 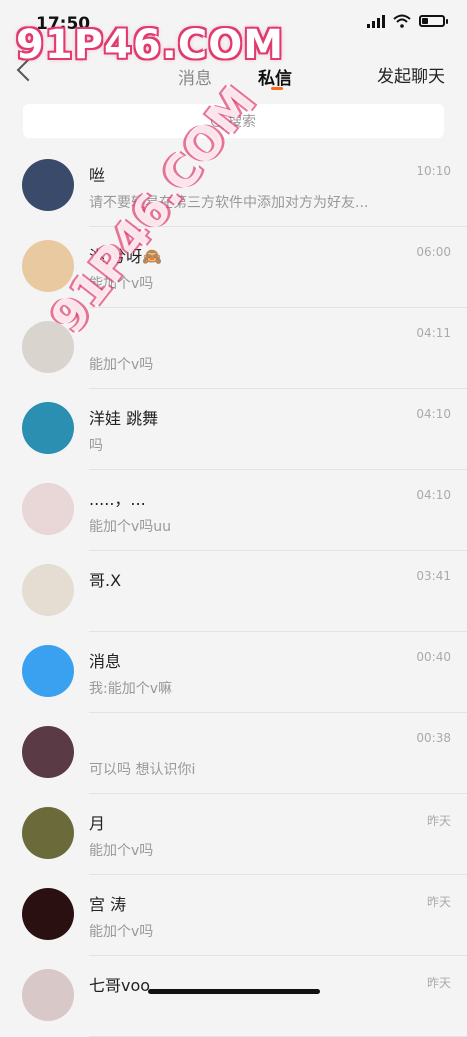 I want to click on conversation-name: 洋娃 跳舞, so click(x=124, y=418).